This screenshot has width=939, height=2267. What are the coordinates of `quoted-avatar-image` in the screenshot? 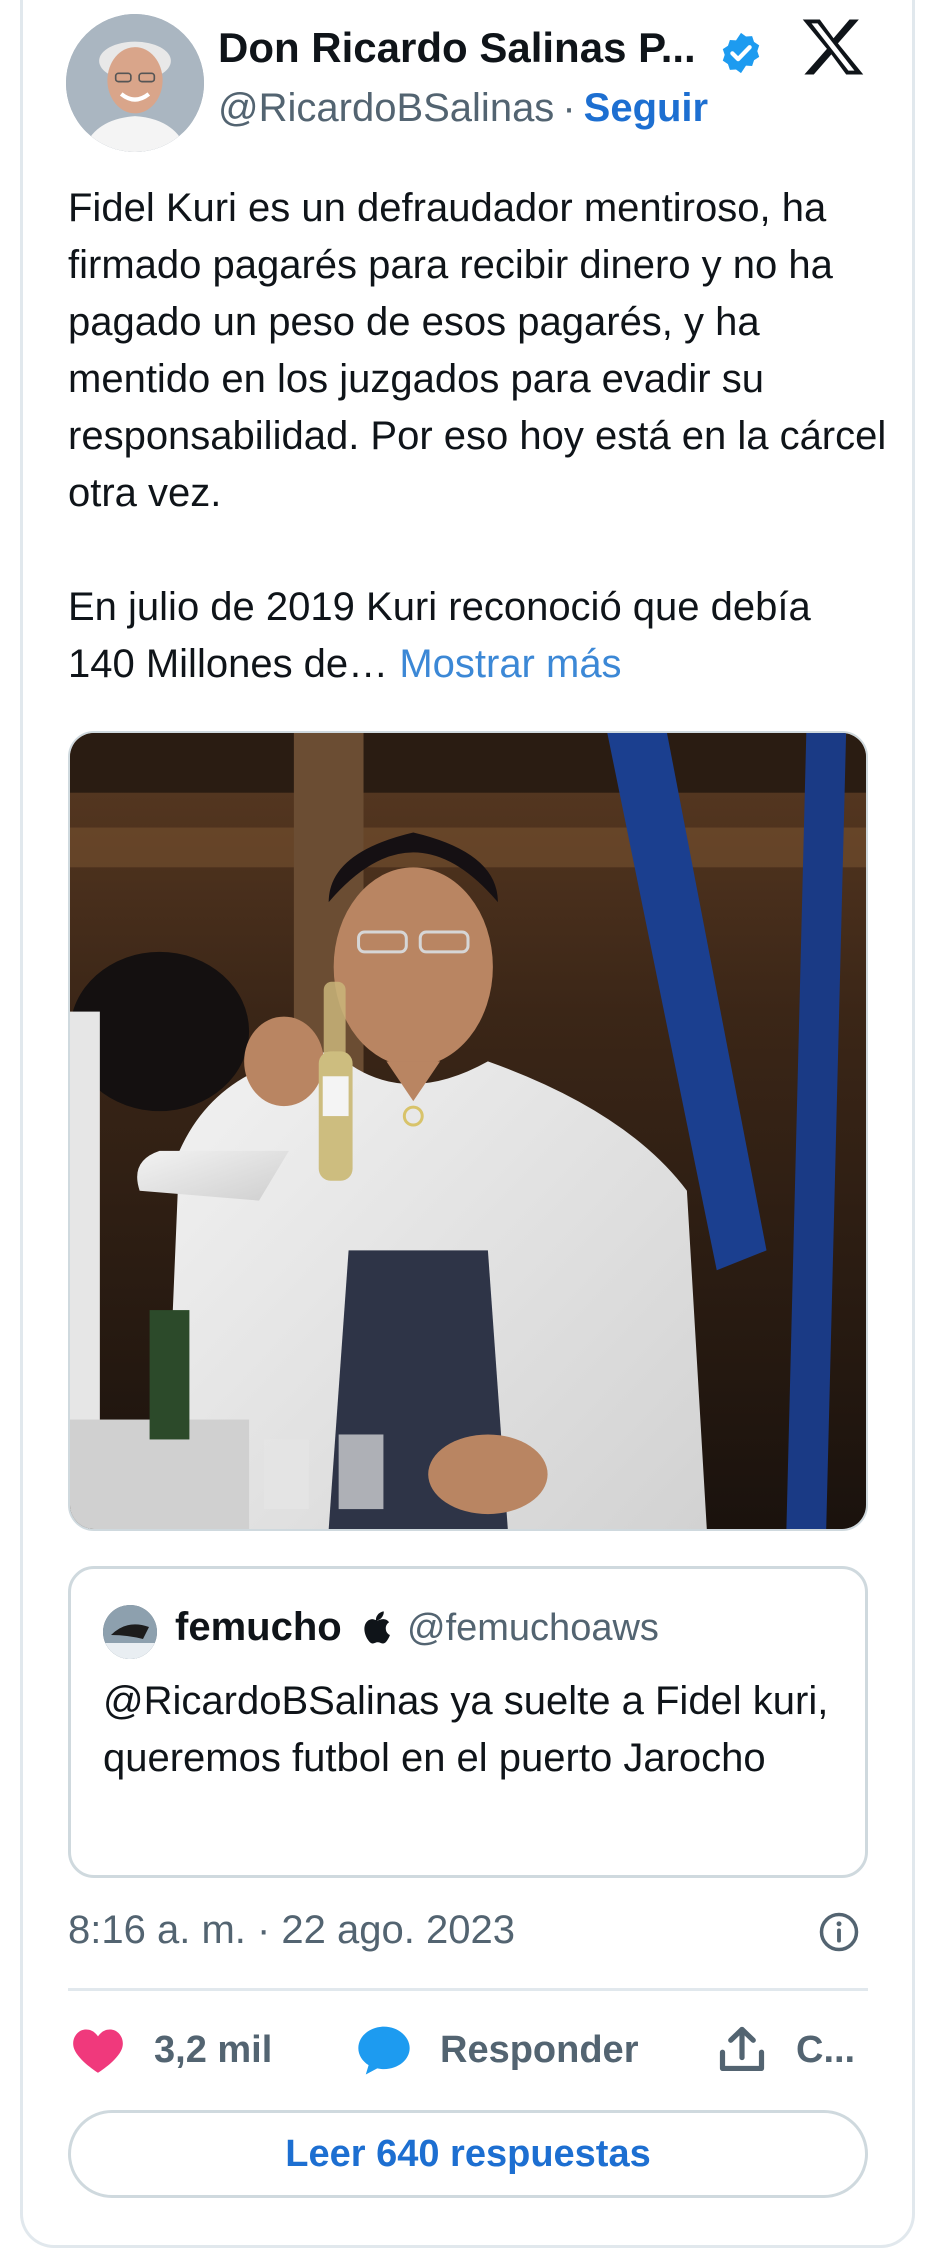 It's located at (130, 1632).